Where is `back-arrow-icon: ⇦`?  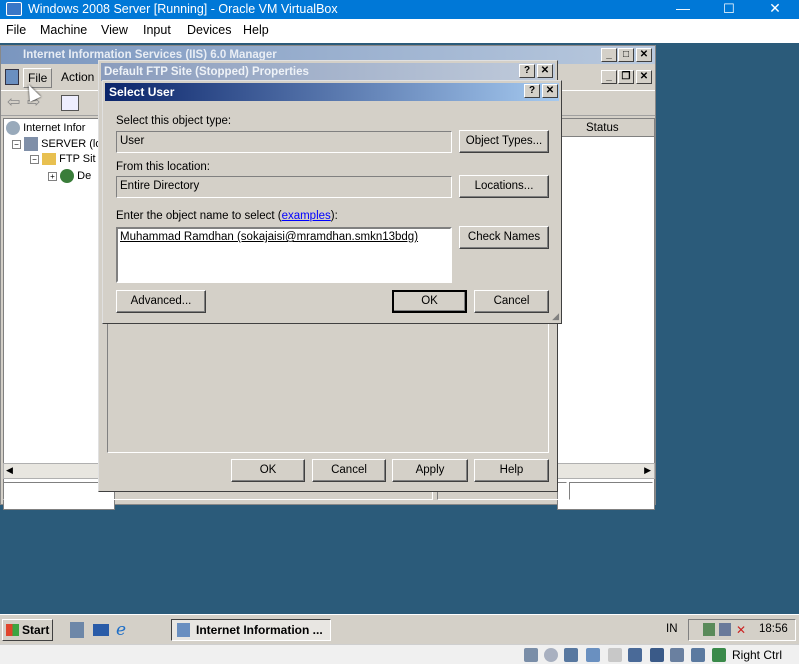 back-arrow-icon: ⇦ is located at coordinates (13, 103).